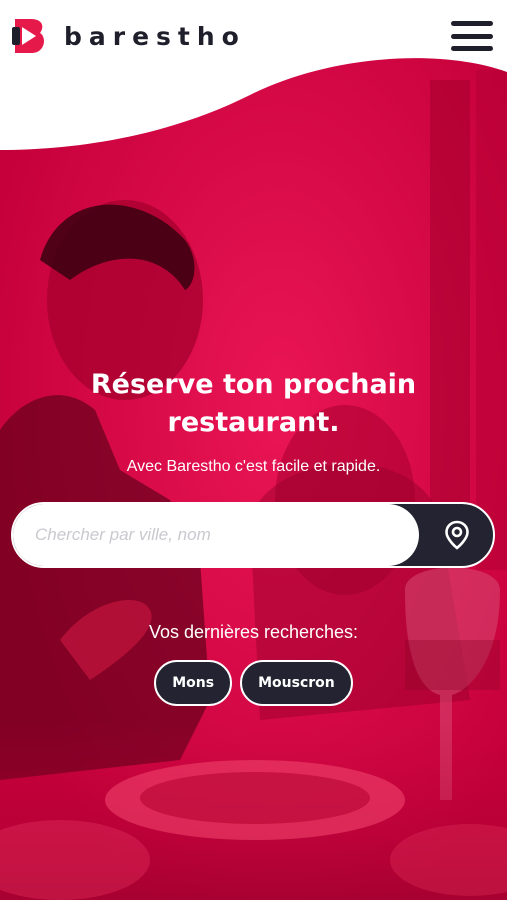  I want to click on recent-search-chip-mons: Mons, so click(193, 683).